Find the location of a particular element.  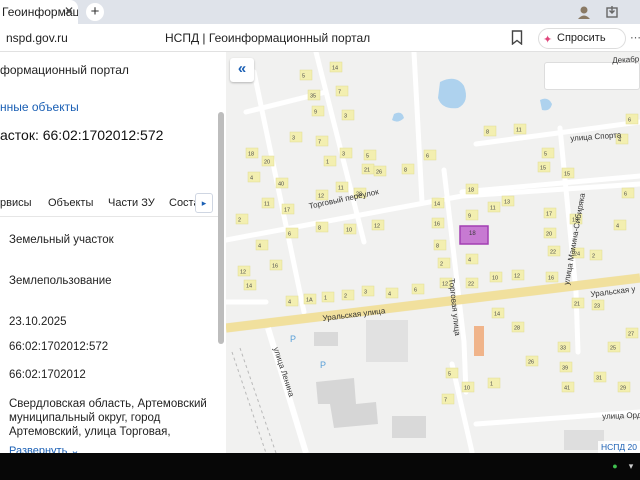

page-title: НСПД | Геоинформационный портал is located at coordinates (268, 38).